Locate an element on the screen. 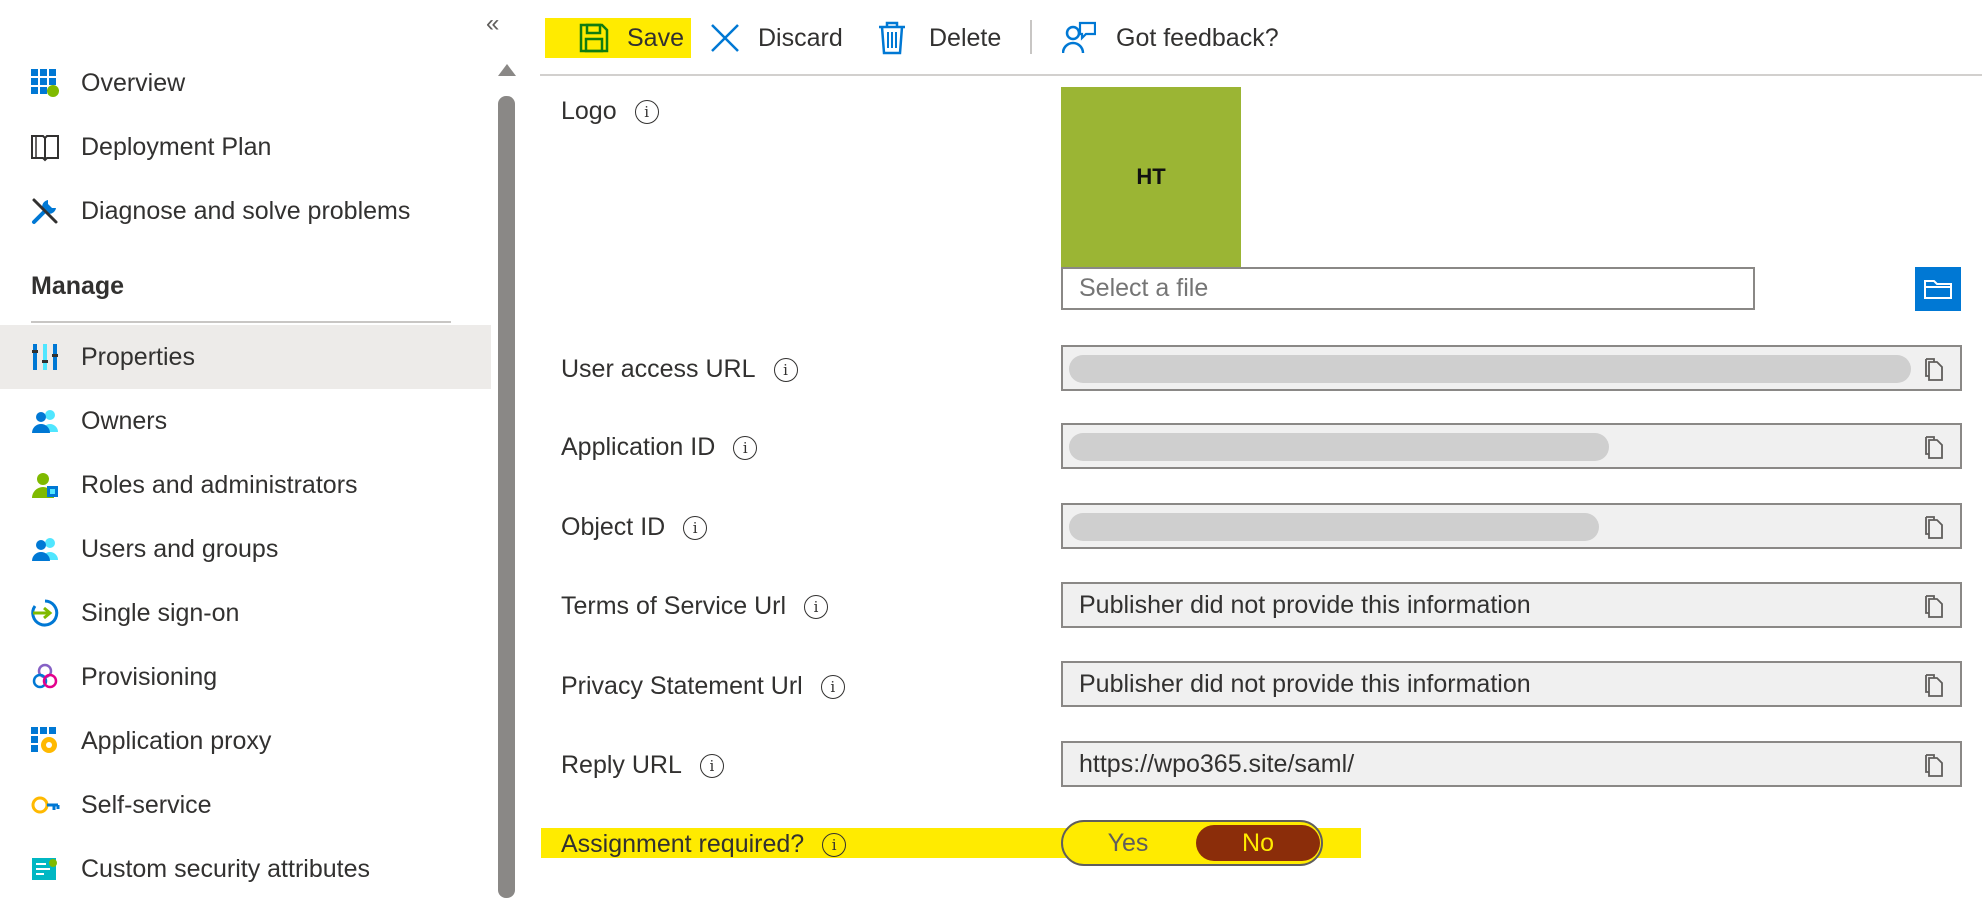 The width and height of the screenshot is (1982, 901). sidebar-item-label: Provisioning is located at coordinates (149, 676).